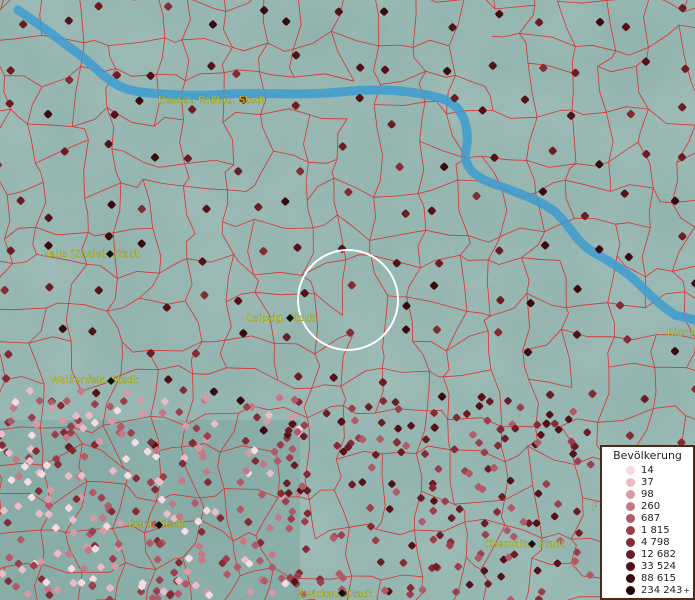 This screenshot has width=695, height=600. I want to click on city-label-dessau: Dessau-Roßlau, Stadt, so click(212, 100).